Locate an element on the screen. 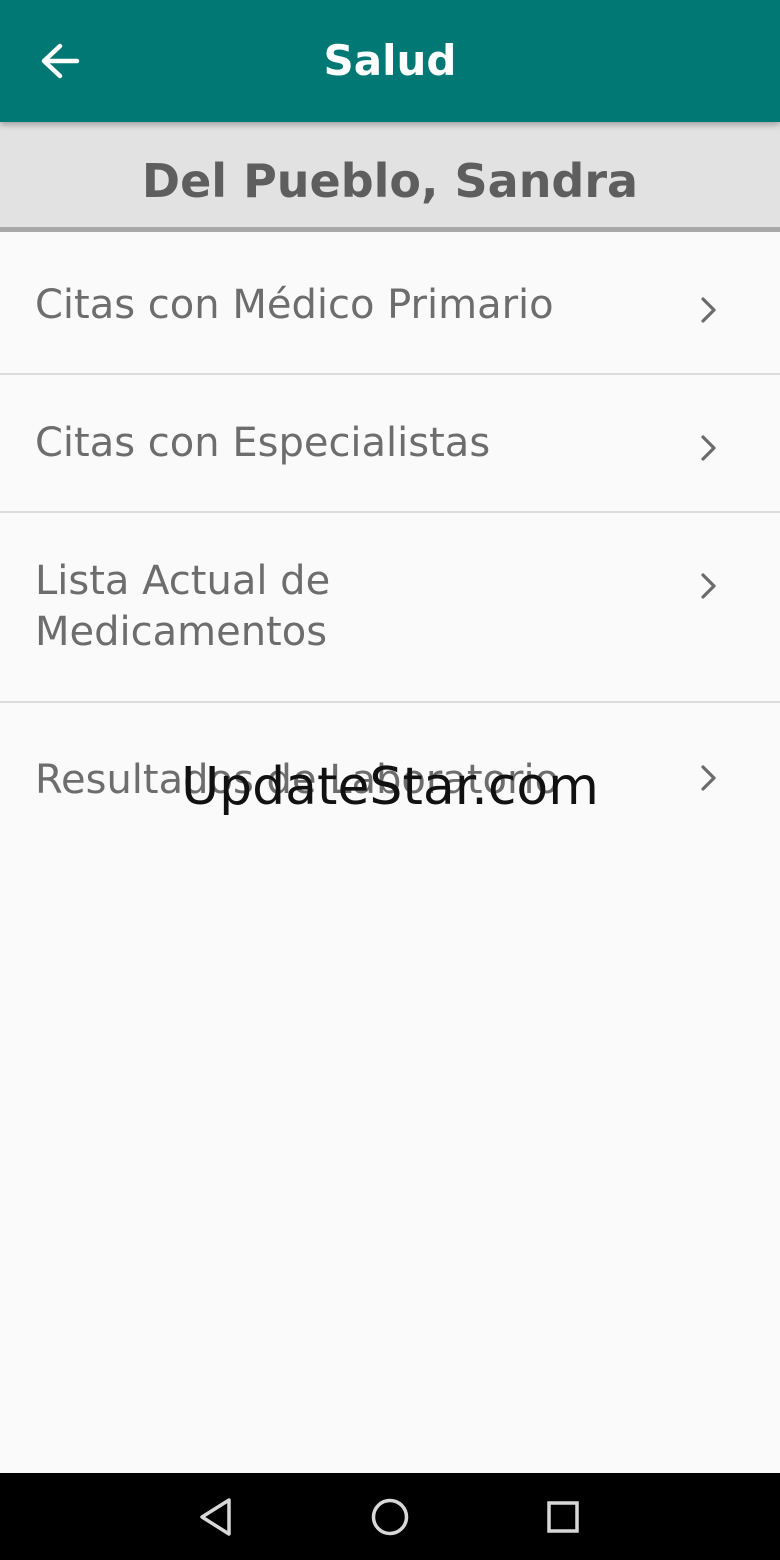  nav-back-button is located at coordinates (216, 1517).